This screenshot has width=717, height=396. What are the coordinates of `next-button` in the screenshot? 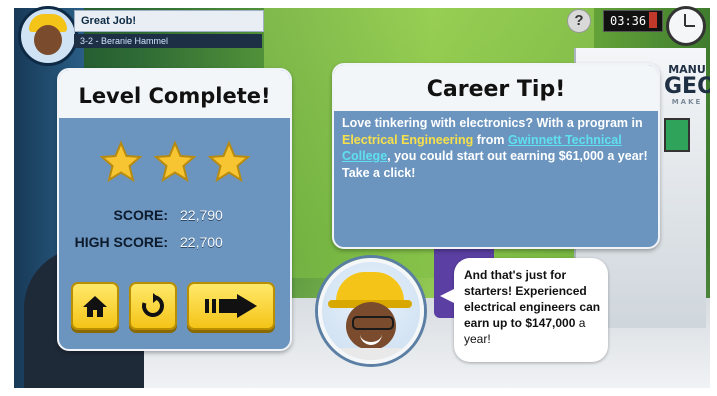 It's located at (231, 306).